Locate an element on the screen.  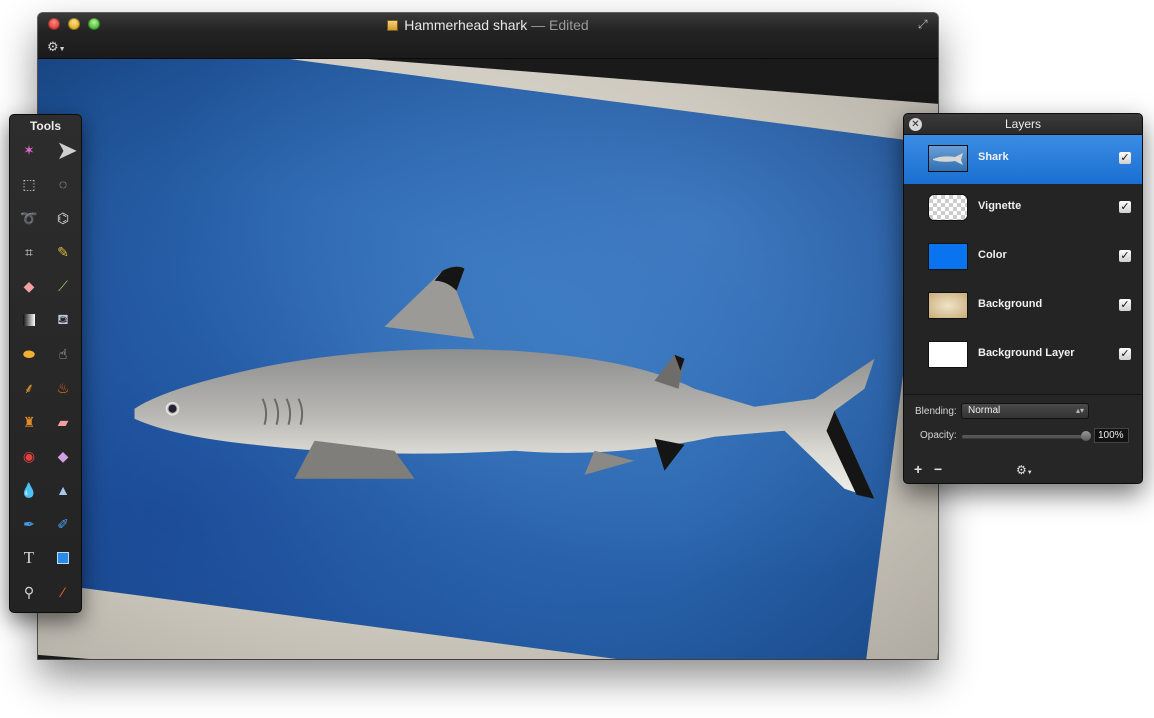
lasso-icon: ➰ is located at coordinates (29, 218).